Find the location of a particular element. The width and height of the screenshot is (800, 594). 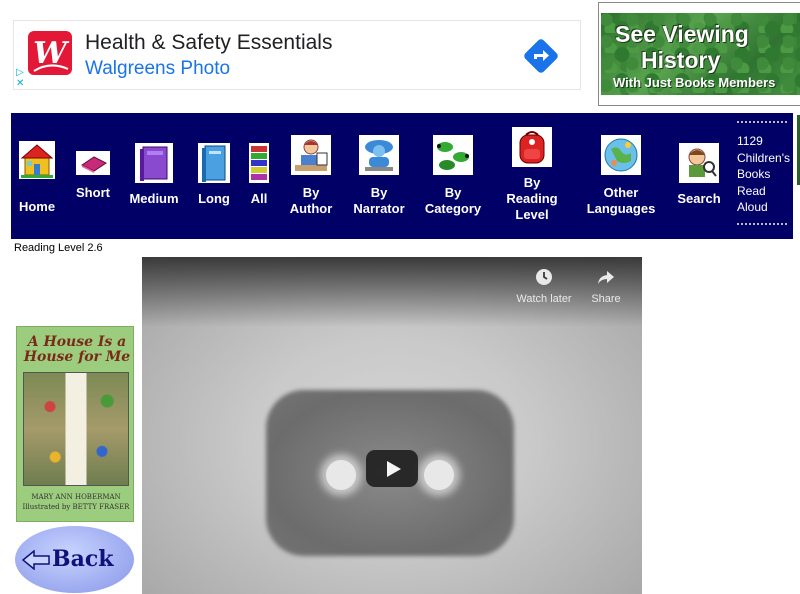

play-button is located at coordinates (392, 468).